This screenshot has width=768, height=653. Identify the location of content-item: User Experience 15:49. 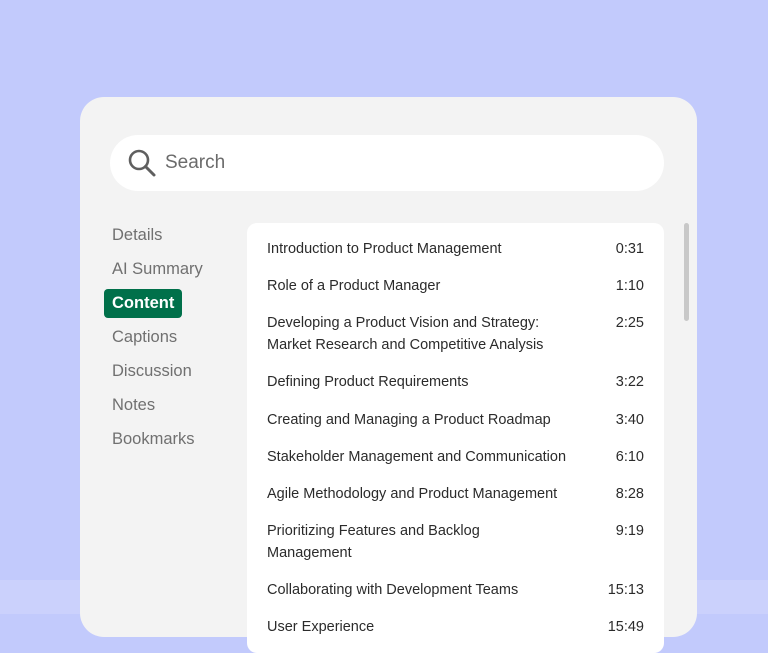
(455, 627).